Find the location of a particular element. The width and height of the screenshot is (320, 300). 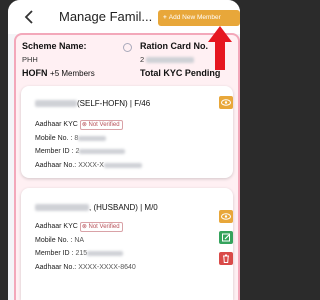

mobile-row: Mobile No. : NA is located at coordinates (60, 240).